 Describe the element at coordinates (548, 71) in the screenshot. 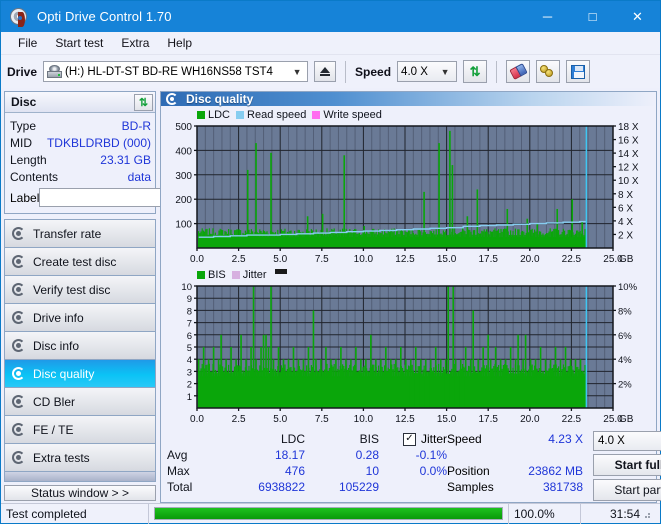

I see `settings-button` at that location.